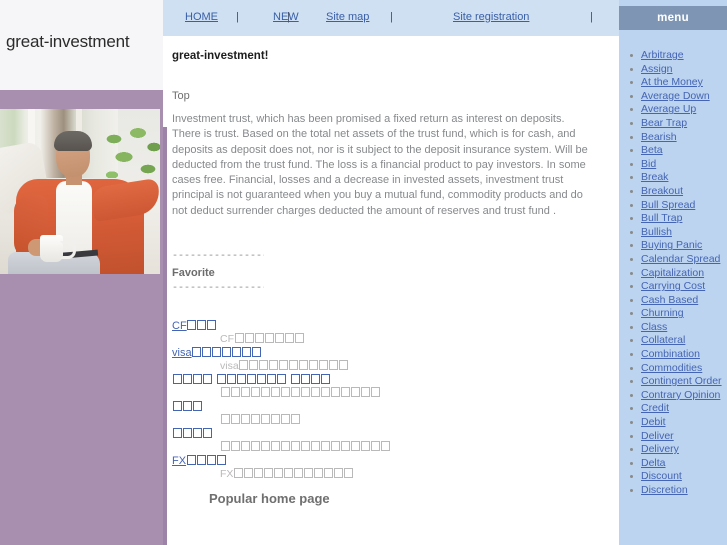 The image size is (727, 545). Describe the element at coordinates (652, 150) in the screenshot. I see `sidebar-item-label: Beta` at that location.